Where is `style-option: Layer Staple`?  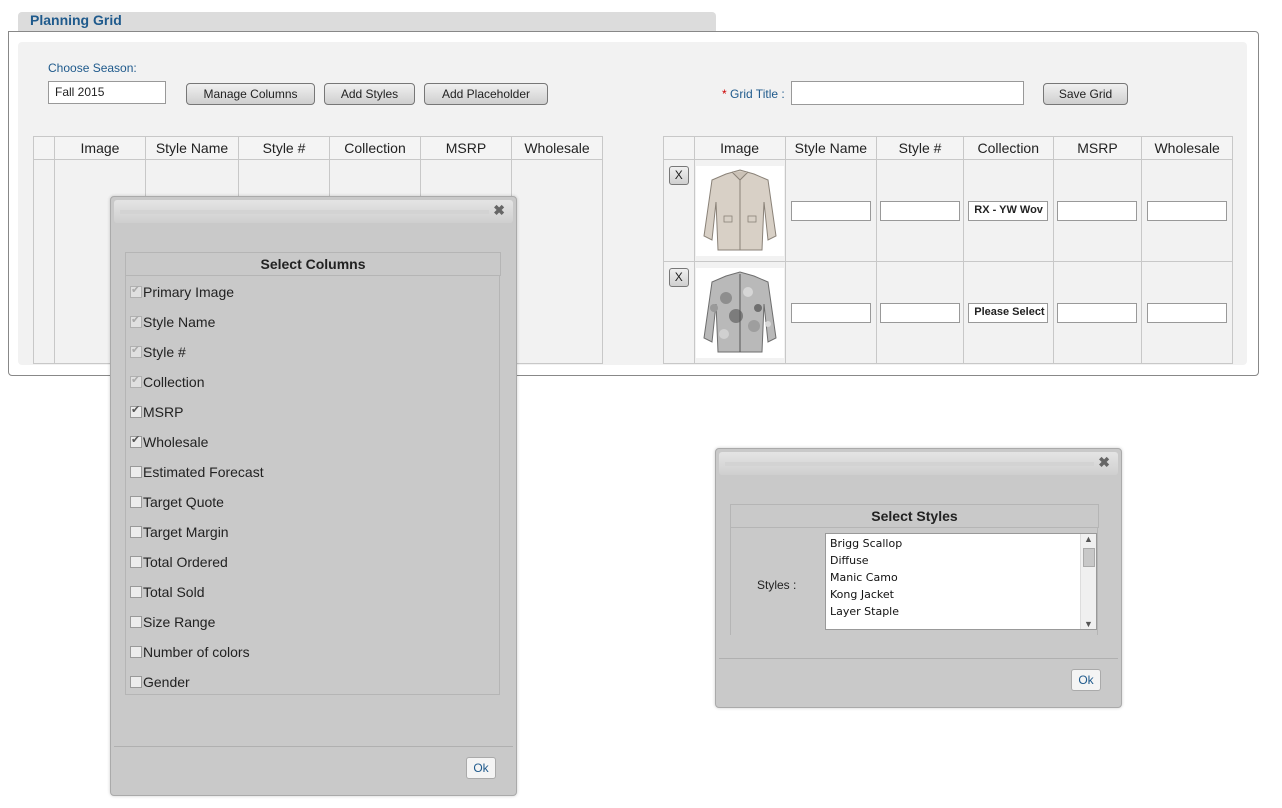 style-option: Layer Staple is located at coordinates (864, 611).